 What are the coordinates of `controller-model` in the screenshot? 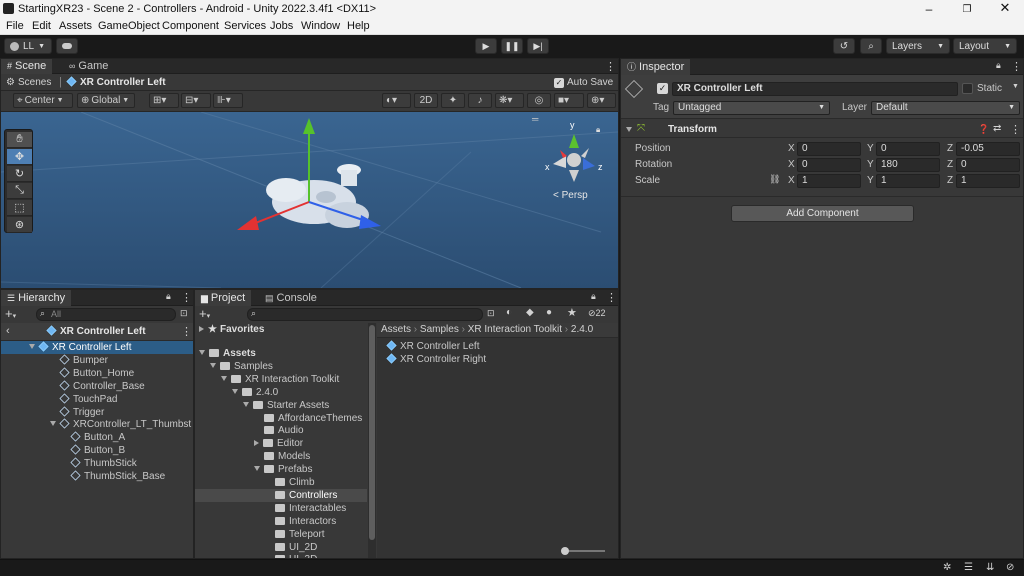 It's located at (317, 196).